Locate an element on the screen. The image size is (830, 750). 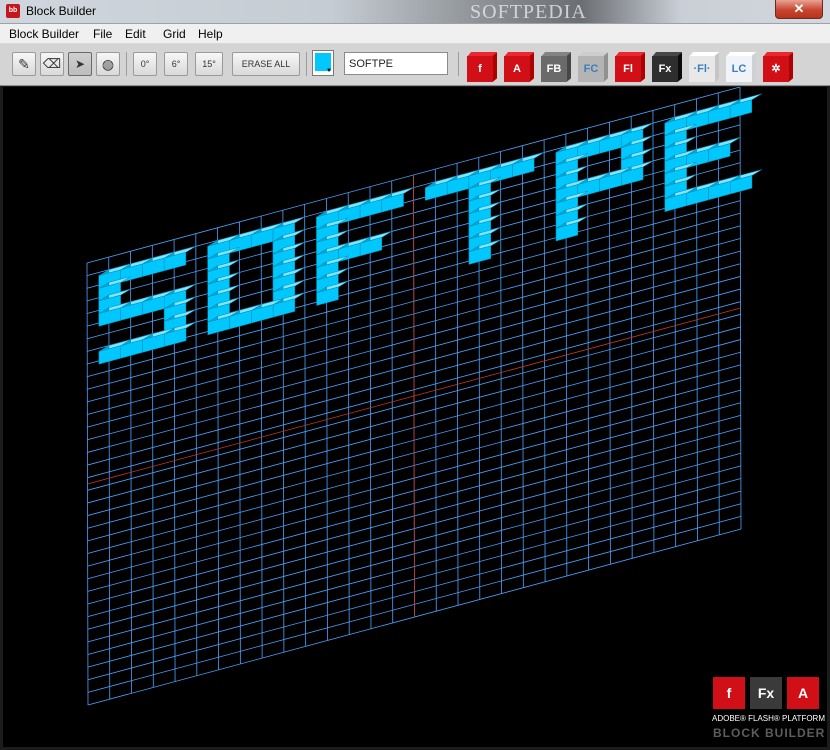
rotate-tool-button: ◍ is located at coordinates (108, 64).